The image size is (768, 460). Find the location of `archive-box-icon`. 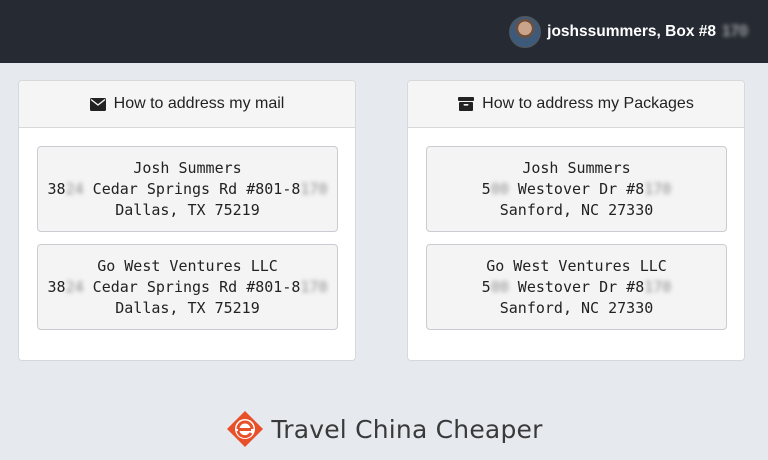

archive-box-icon is located at coordinates (466, 104).